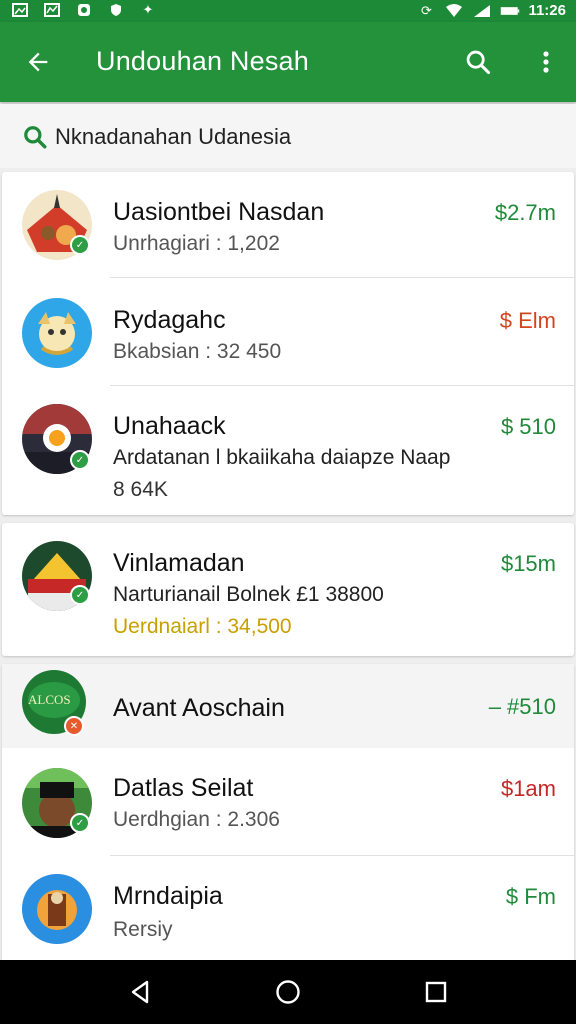  What do you see at coordinates (116, 10) in the screenshot?
I see `shield-notification-icon` at bounding box center [116, 10].